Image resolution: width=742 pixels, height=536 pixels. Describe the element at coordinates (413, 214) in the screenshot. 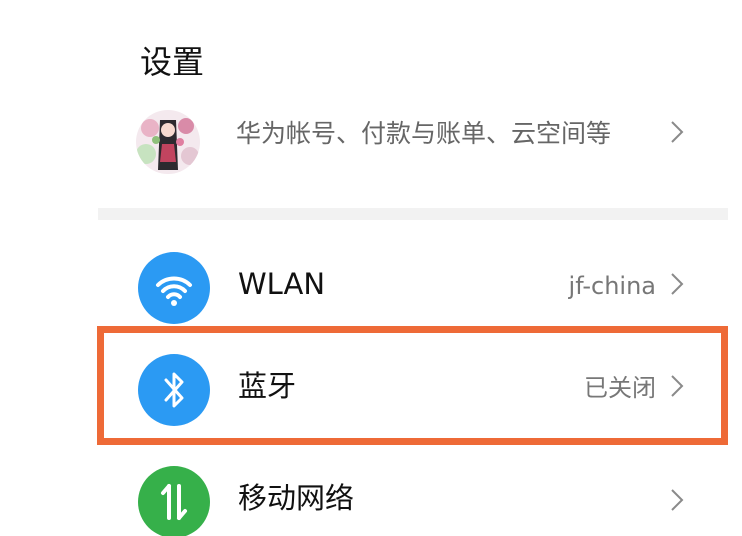

I see `section-gap` at that location.